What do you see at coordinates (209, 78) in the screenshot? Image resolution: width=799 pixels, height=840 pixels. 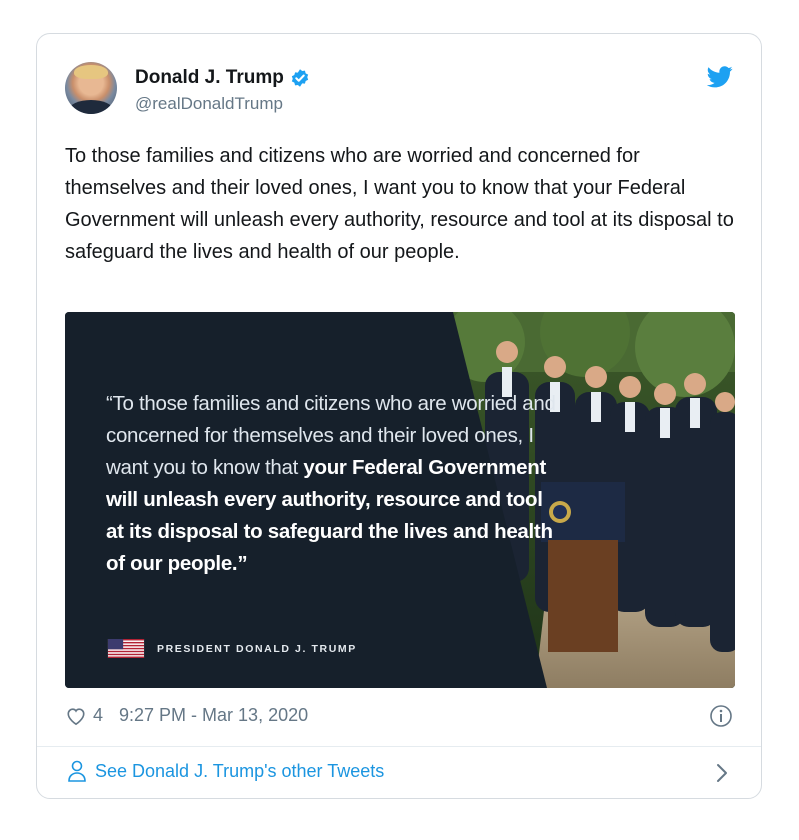 I see `author-name: Donald J. Trump` at bounding box center [209, 78].